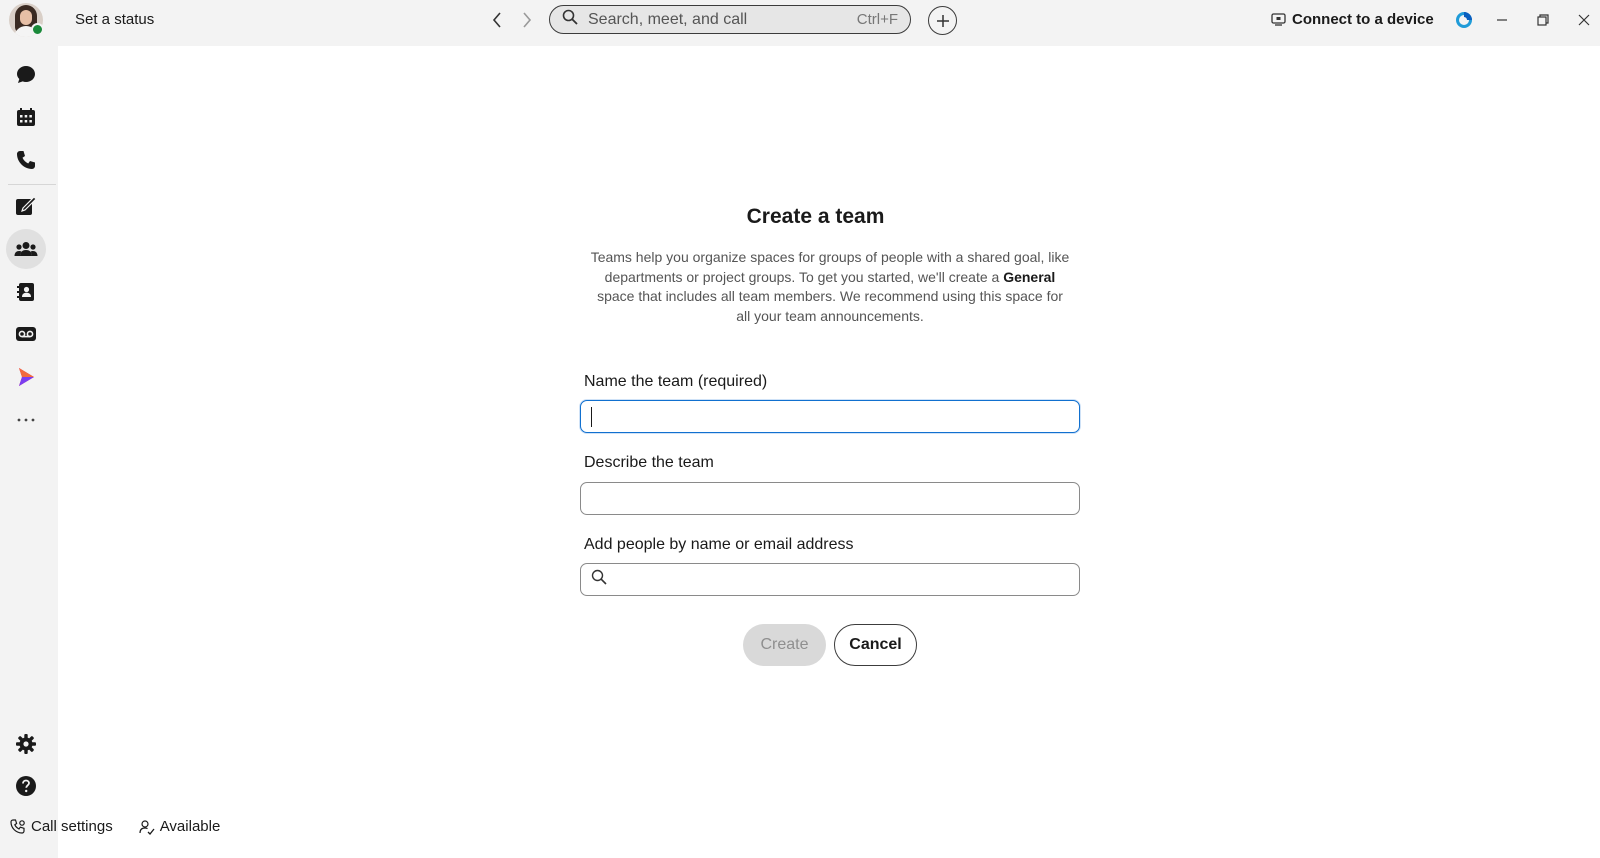 The image size is (1600, 858). What do you see at coordinates (72, 826) in the screenshot?
I see `call-settings-label: Call settings` at bounding box center [72, 826].